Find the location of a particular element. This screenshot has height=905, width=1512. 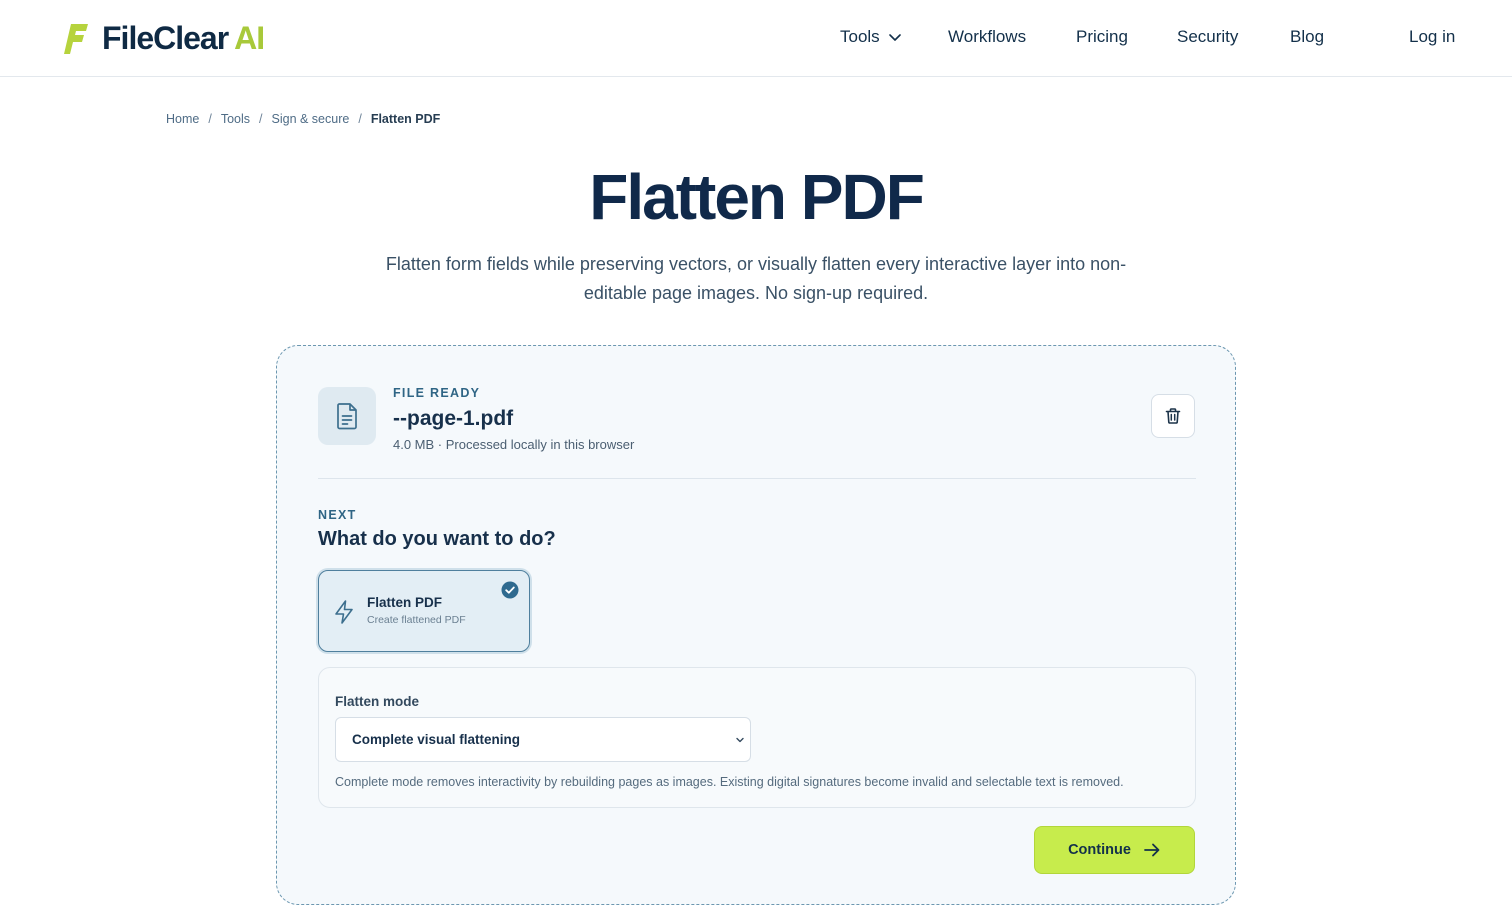

arrow-right-icon is located at coordinates (1152, 850).